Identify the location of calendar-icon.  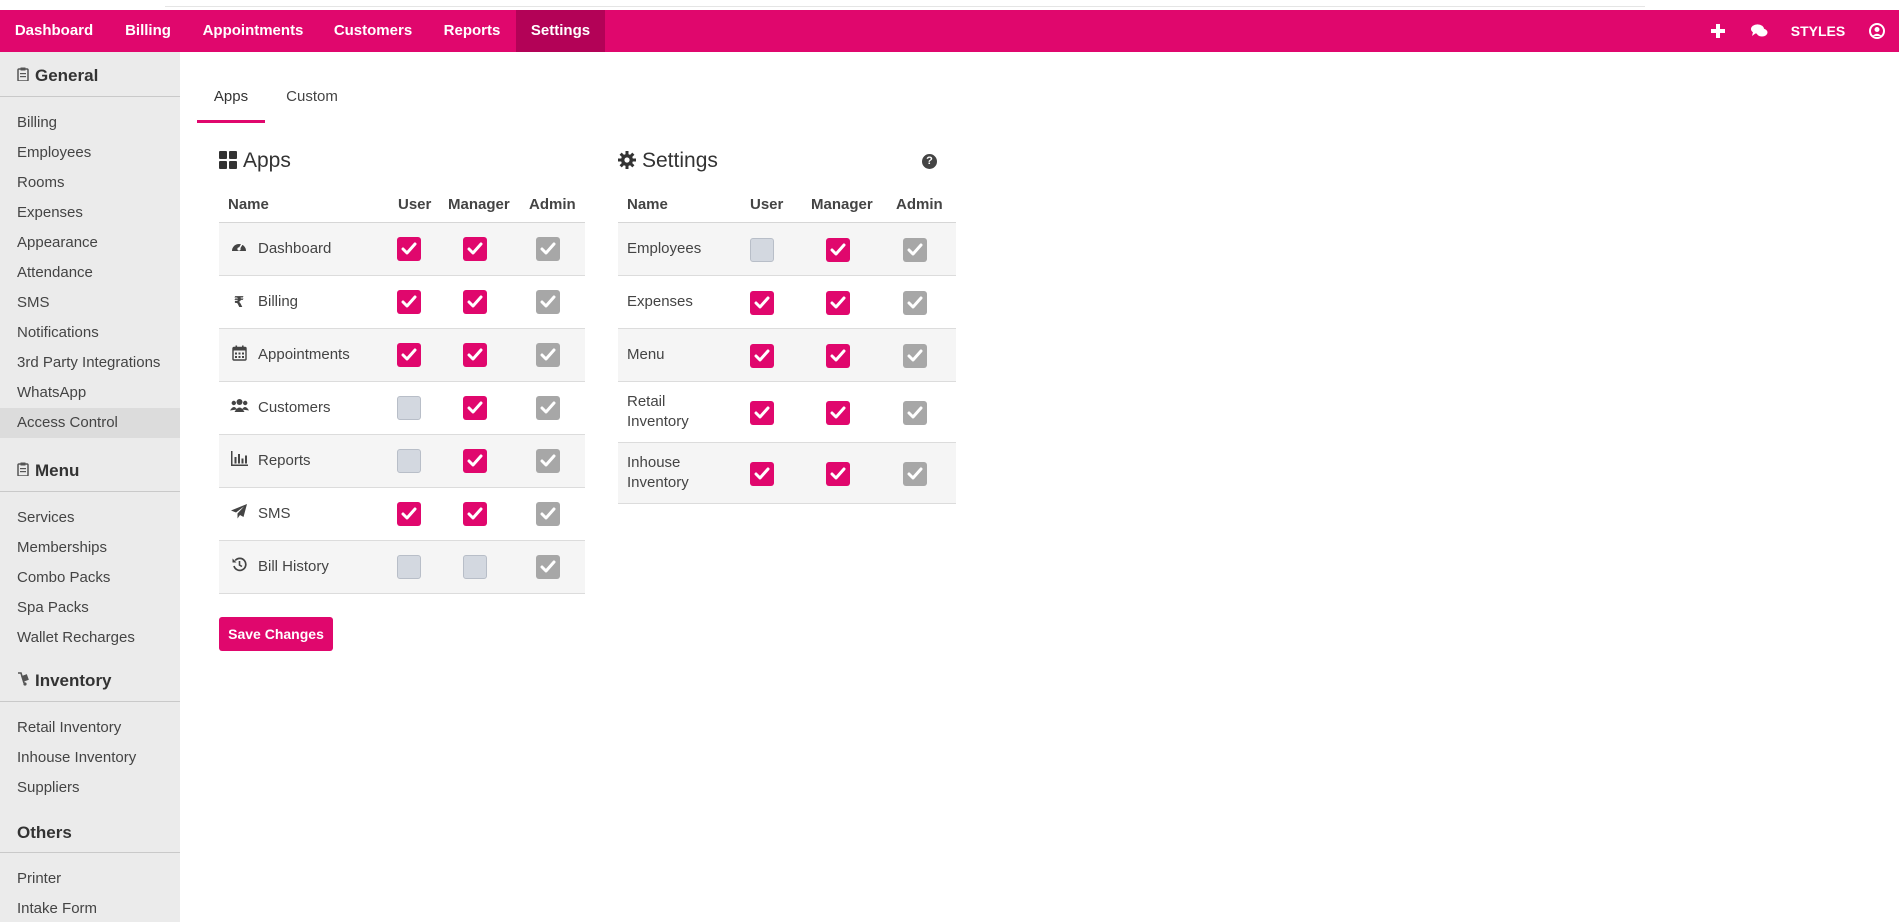
(239, 355).